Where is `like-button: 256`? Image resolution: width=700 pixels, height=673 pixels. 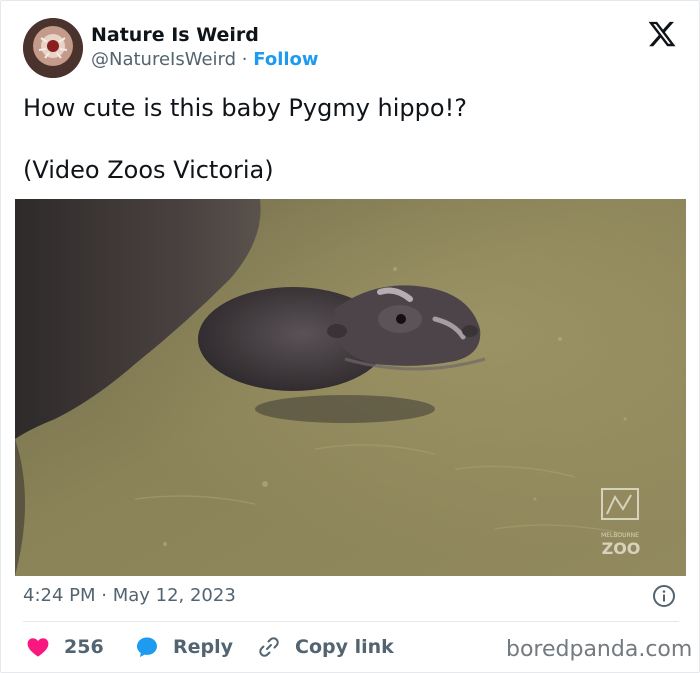 like-button: 256 is located at coordinates (65, 647).